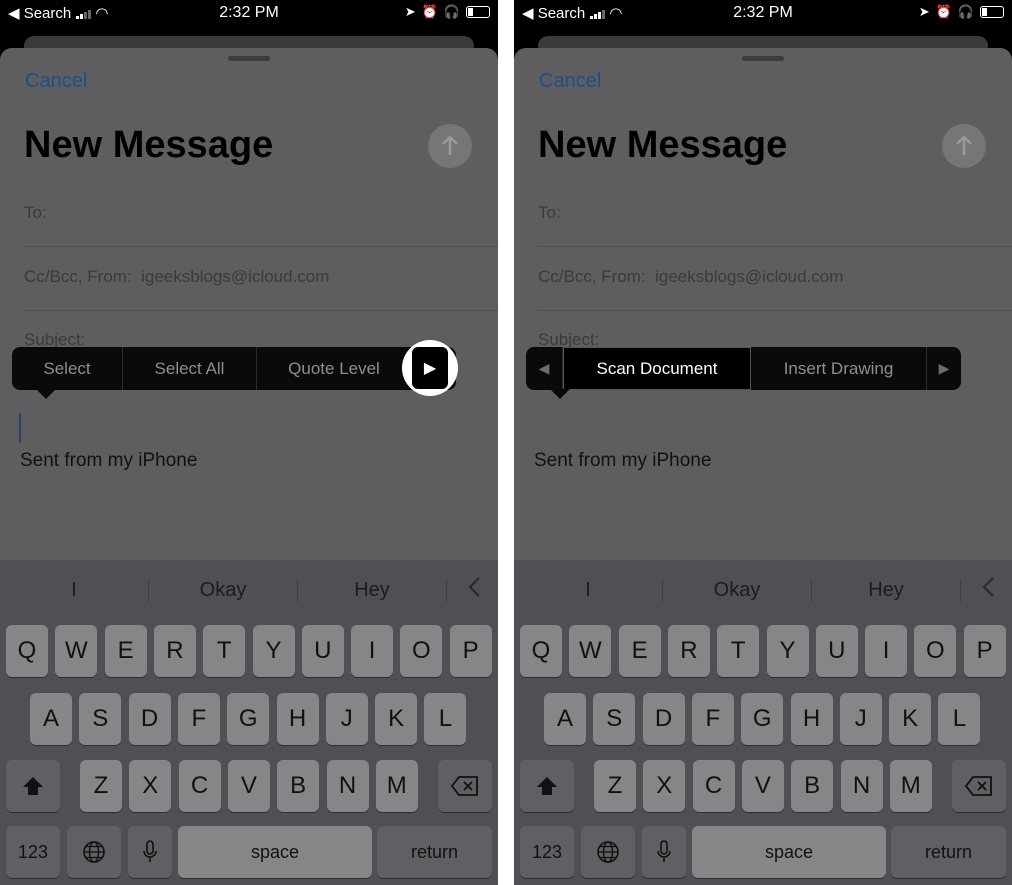 This screenshot has height=885, width=1012. What do you see at coordinates (67, 368) in the screenshot?
I see `menu-item-select: Select` at bounding box center [67, 368].